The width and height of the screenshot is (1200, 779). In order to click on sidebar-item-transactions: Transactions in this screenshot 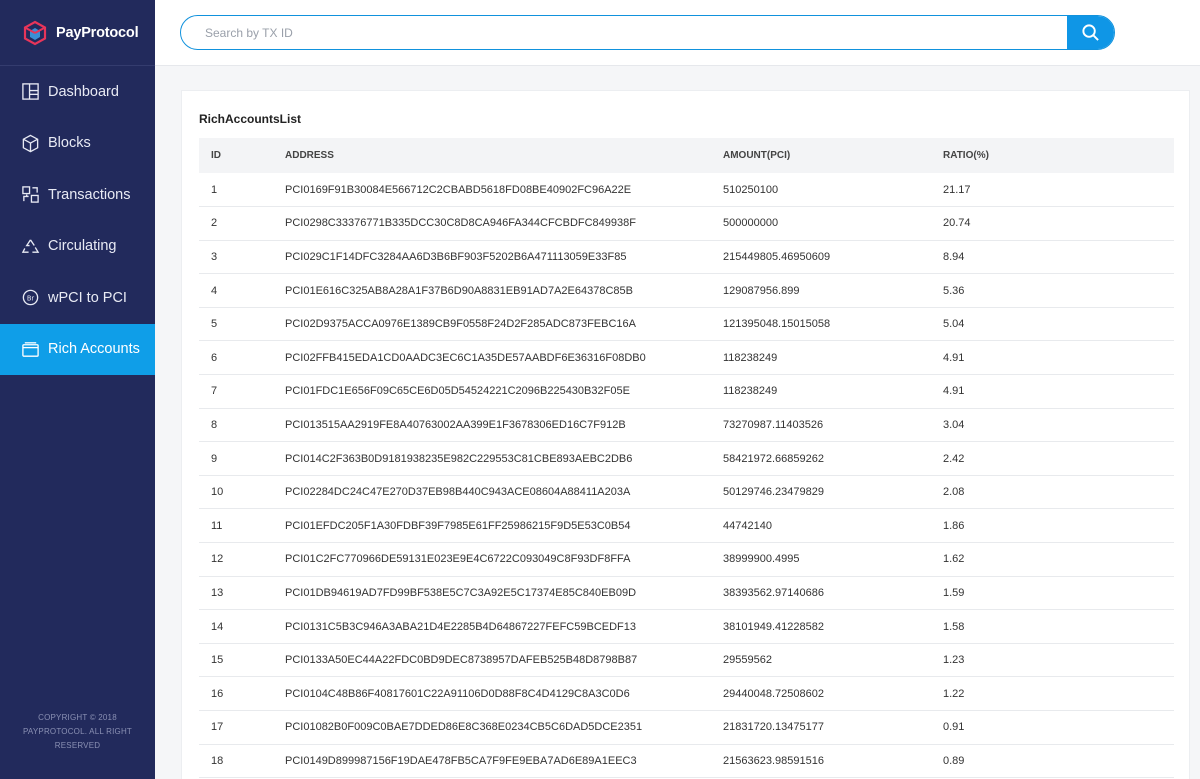, I will do `click(77, 195)`.